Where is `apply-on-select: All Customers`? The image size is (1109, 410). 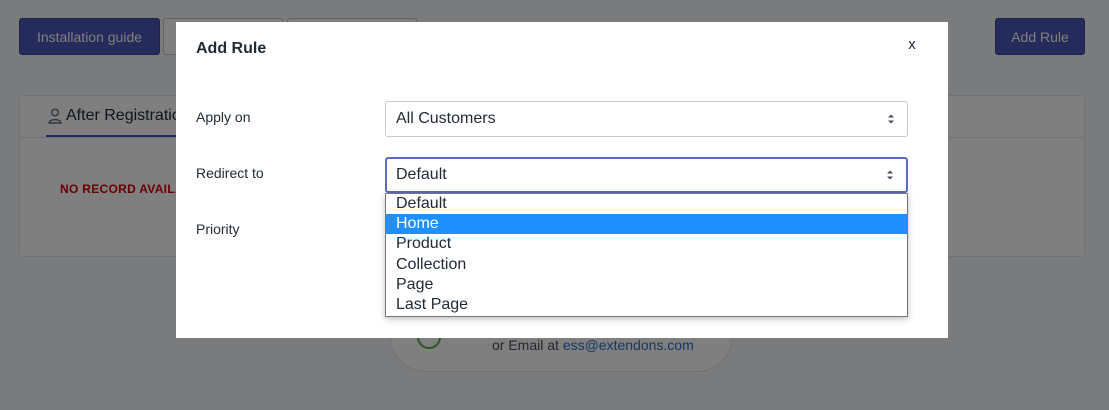 apply-on-select: All Customers is located at coordinates (646, 119).